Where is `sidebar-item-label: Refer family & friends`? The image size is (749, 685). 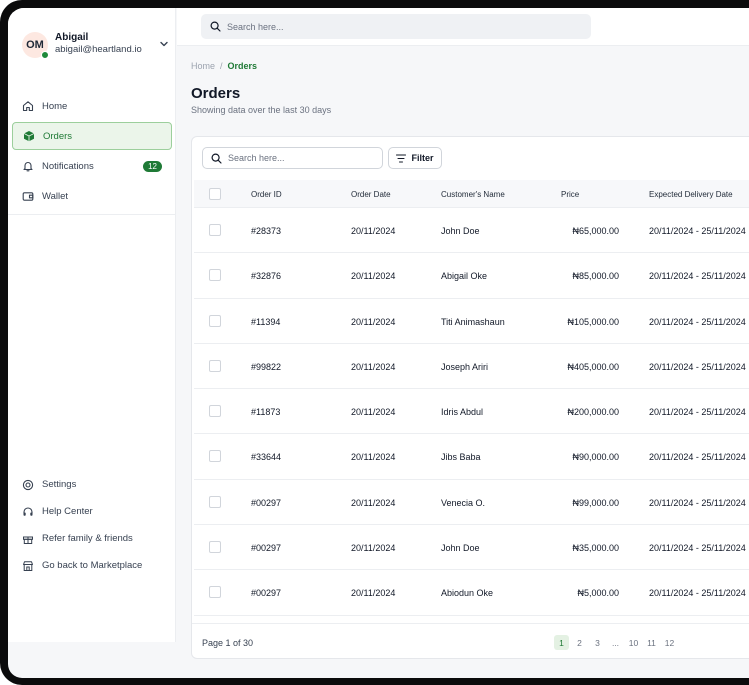
sidebar-item-label: Refer family & friends is located at coordinates (87, 538).